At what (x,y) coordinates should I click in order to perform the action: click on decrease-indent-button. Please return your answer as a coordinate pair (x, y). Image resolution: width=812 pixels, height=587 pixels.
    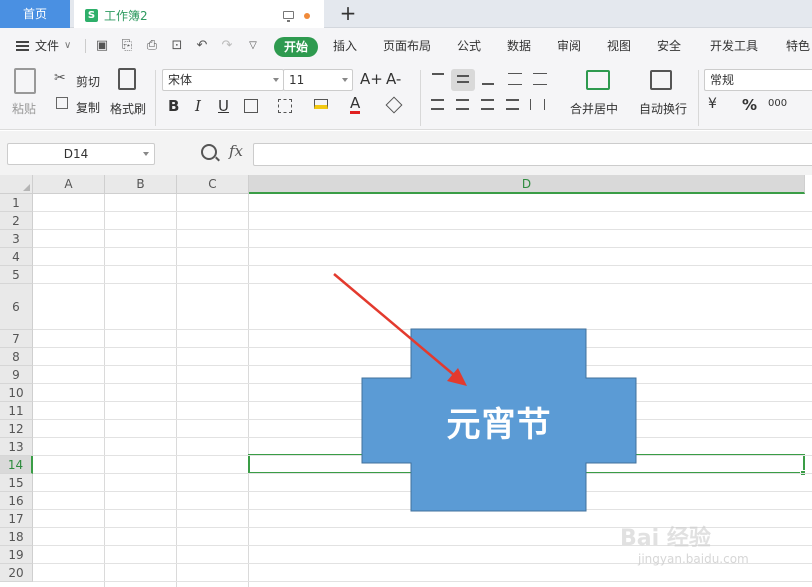
    Looking at the image, I should click on (516, 80).